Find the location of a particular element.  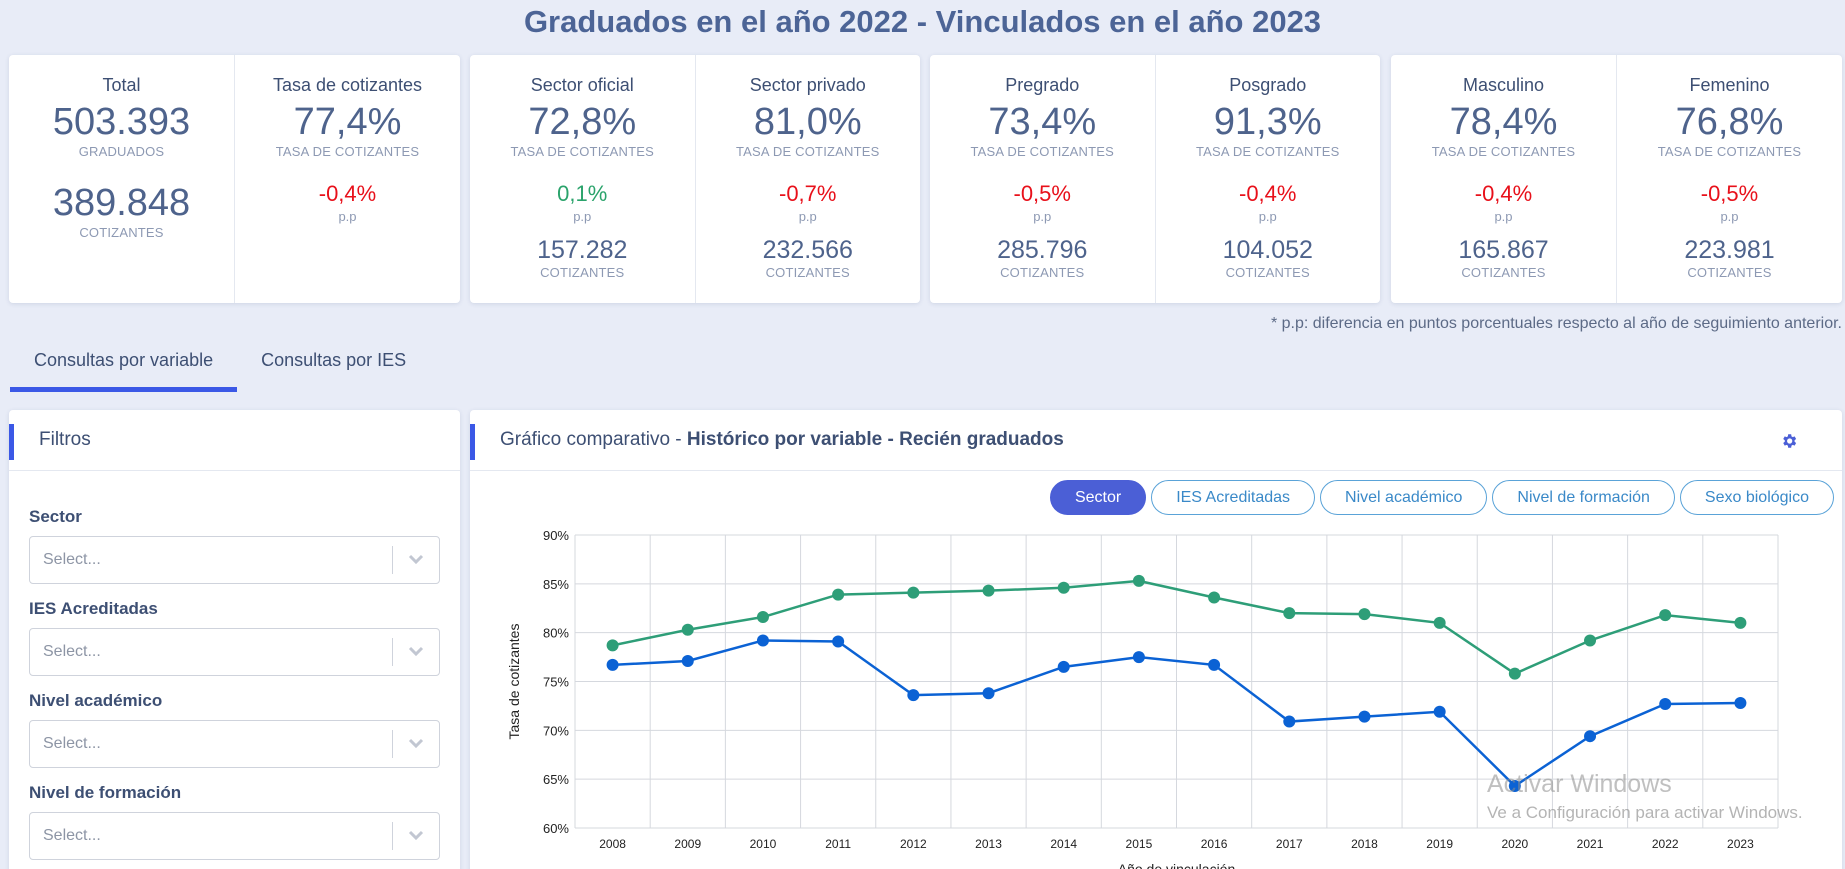

gear-icon is located at coordinates (1789, 441).